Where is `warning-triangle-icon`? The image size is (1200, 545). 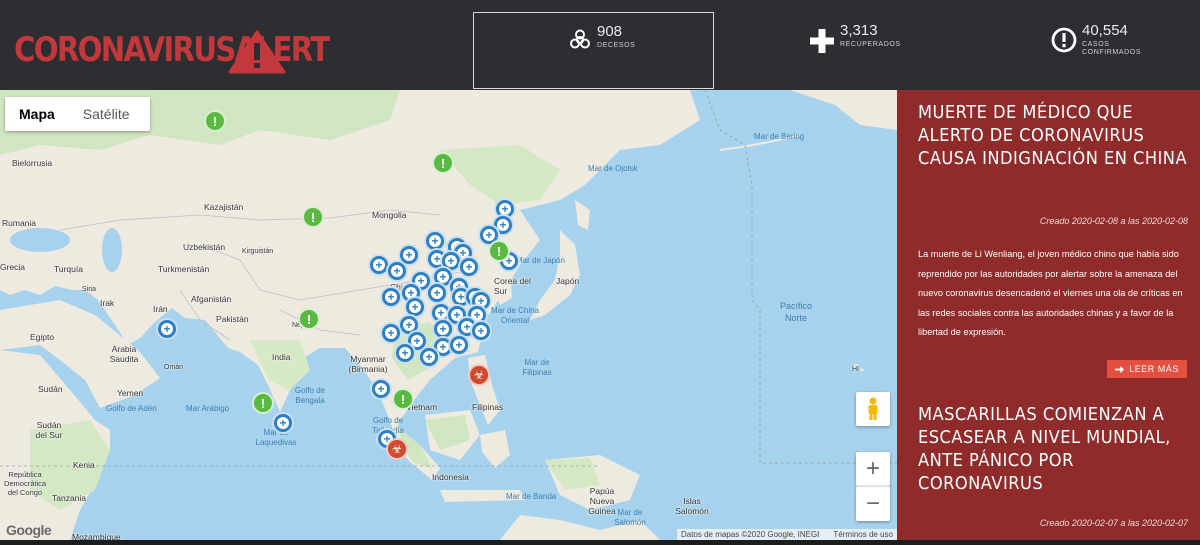
warning-triangle-icon is located at coordinates (257, 52).